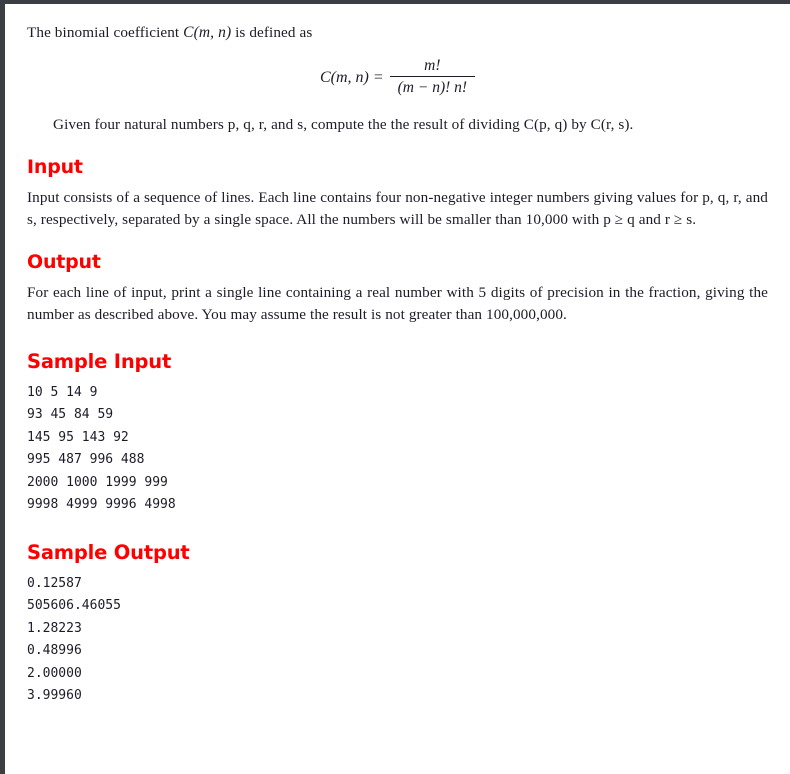 The height and width of the screenshot is (774, 790). I want to click on formula-numerator: m!, so click(432, 67).